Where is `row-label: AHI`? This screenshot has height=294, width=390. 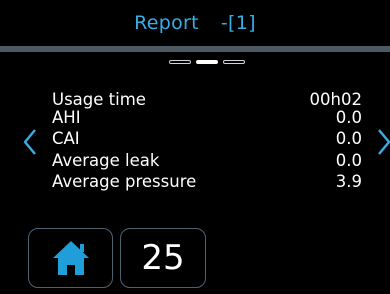 row-label: AHI is located at coordinates (66, 117).